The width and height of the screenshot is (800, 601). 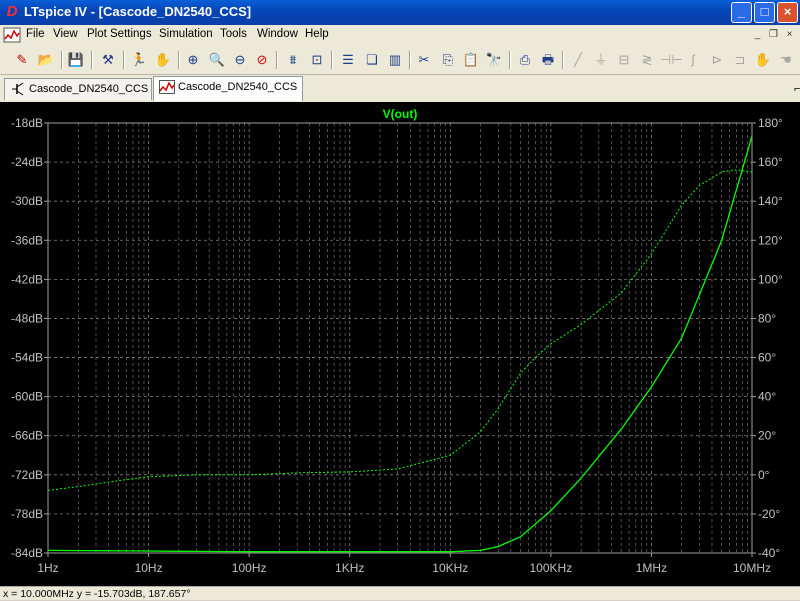 I want to click on x-tick-label: 10MHz, so click(x=752, y=568).